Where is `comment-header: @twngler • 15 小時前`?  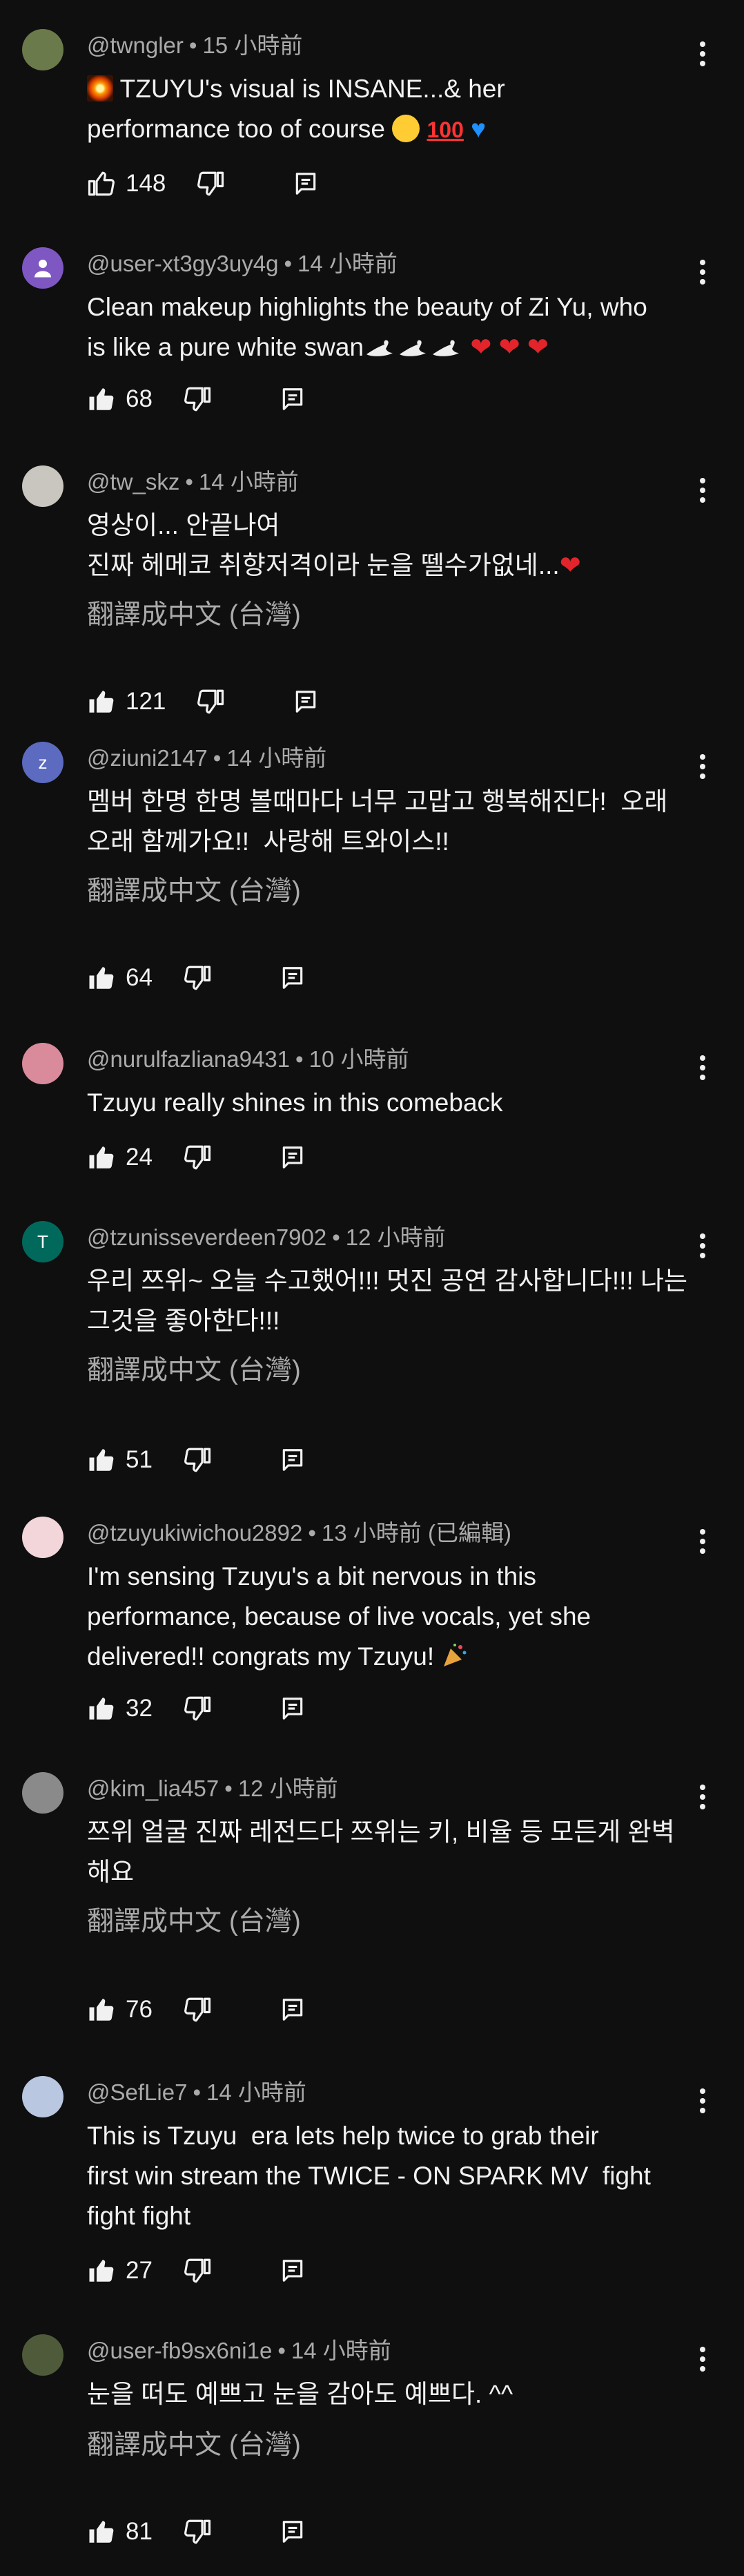
comment-header: @twngler • 15 小時前 is located at coordinates (195, 45).